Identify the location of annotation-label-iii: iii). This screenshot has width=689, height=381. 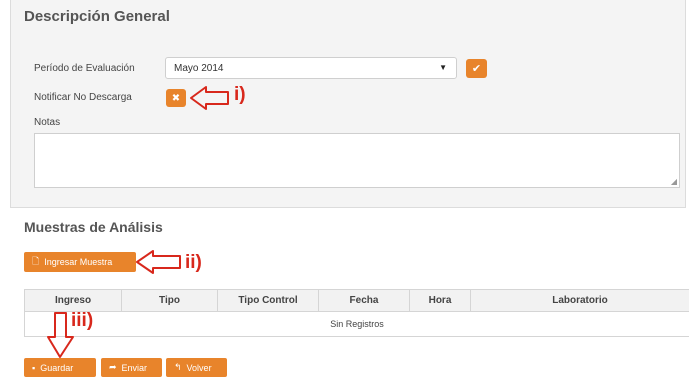
(82, 320).